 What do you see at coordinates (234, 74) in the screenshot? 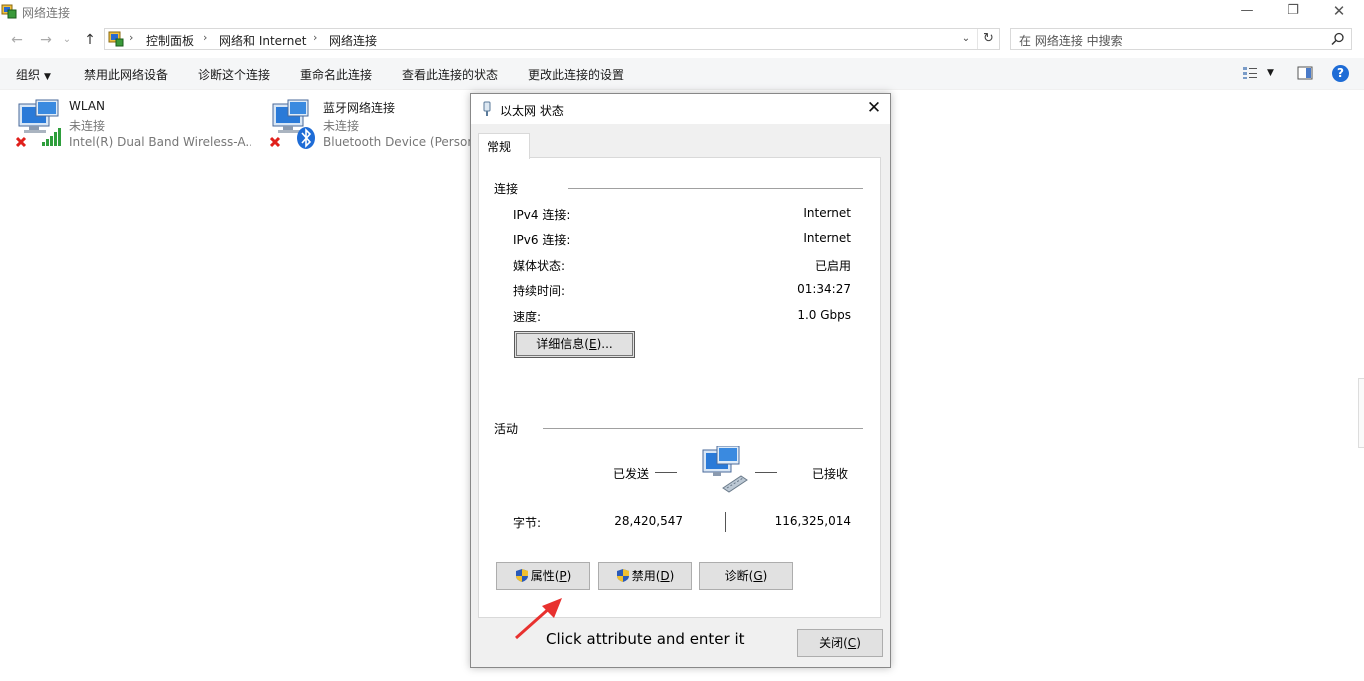
I see `diagnose-connection-command: 诊断这个连接` at bounding box center [234, 74].